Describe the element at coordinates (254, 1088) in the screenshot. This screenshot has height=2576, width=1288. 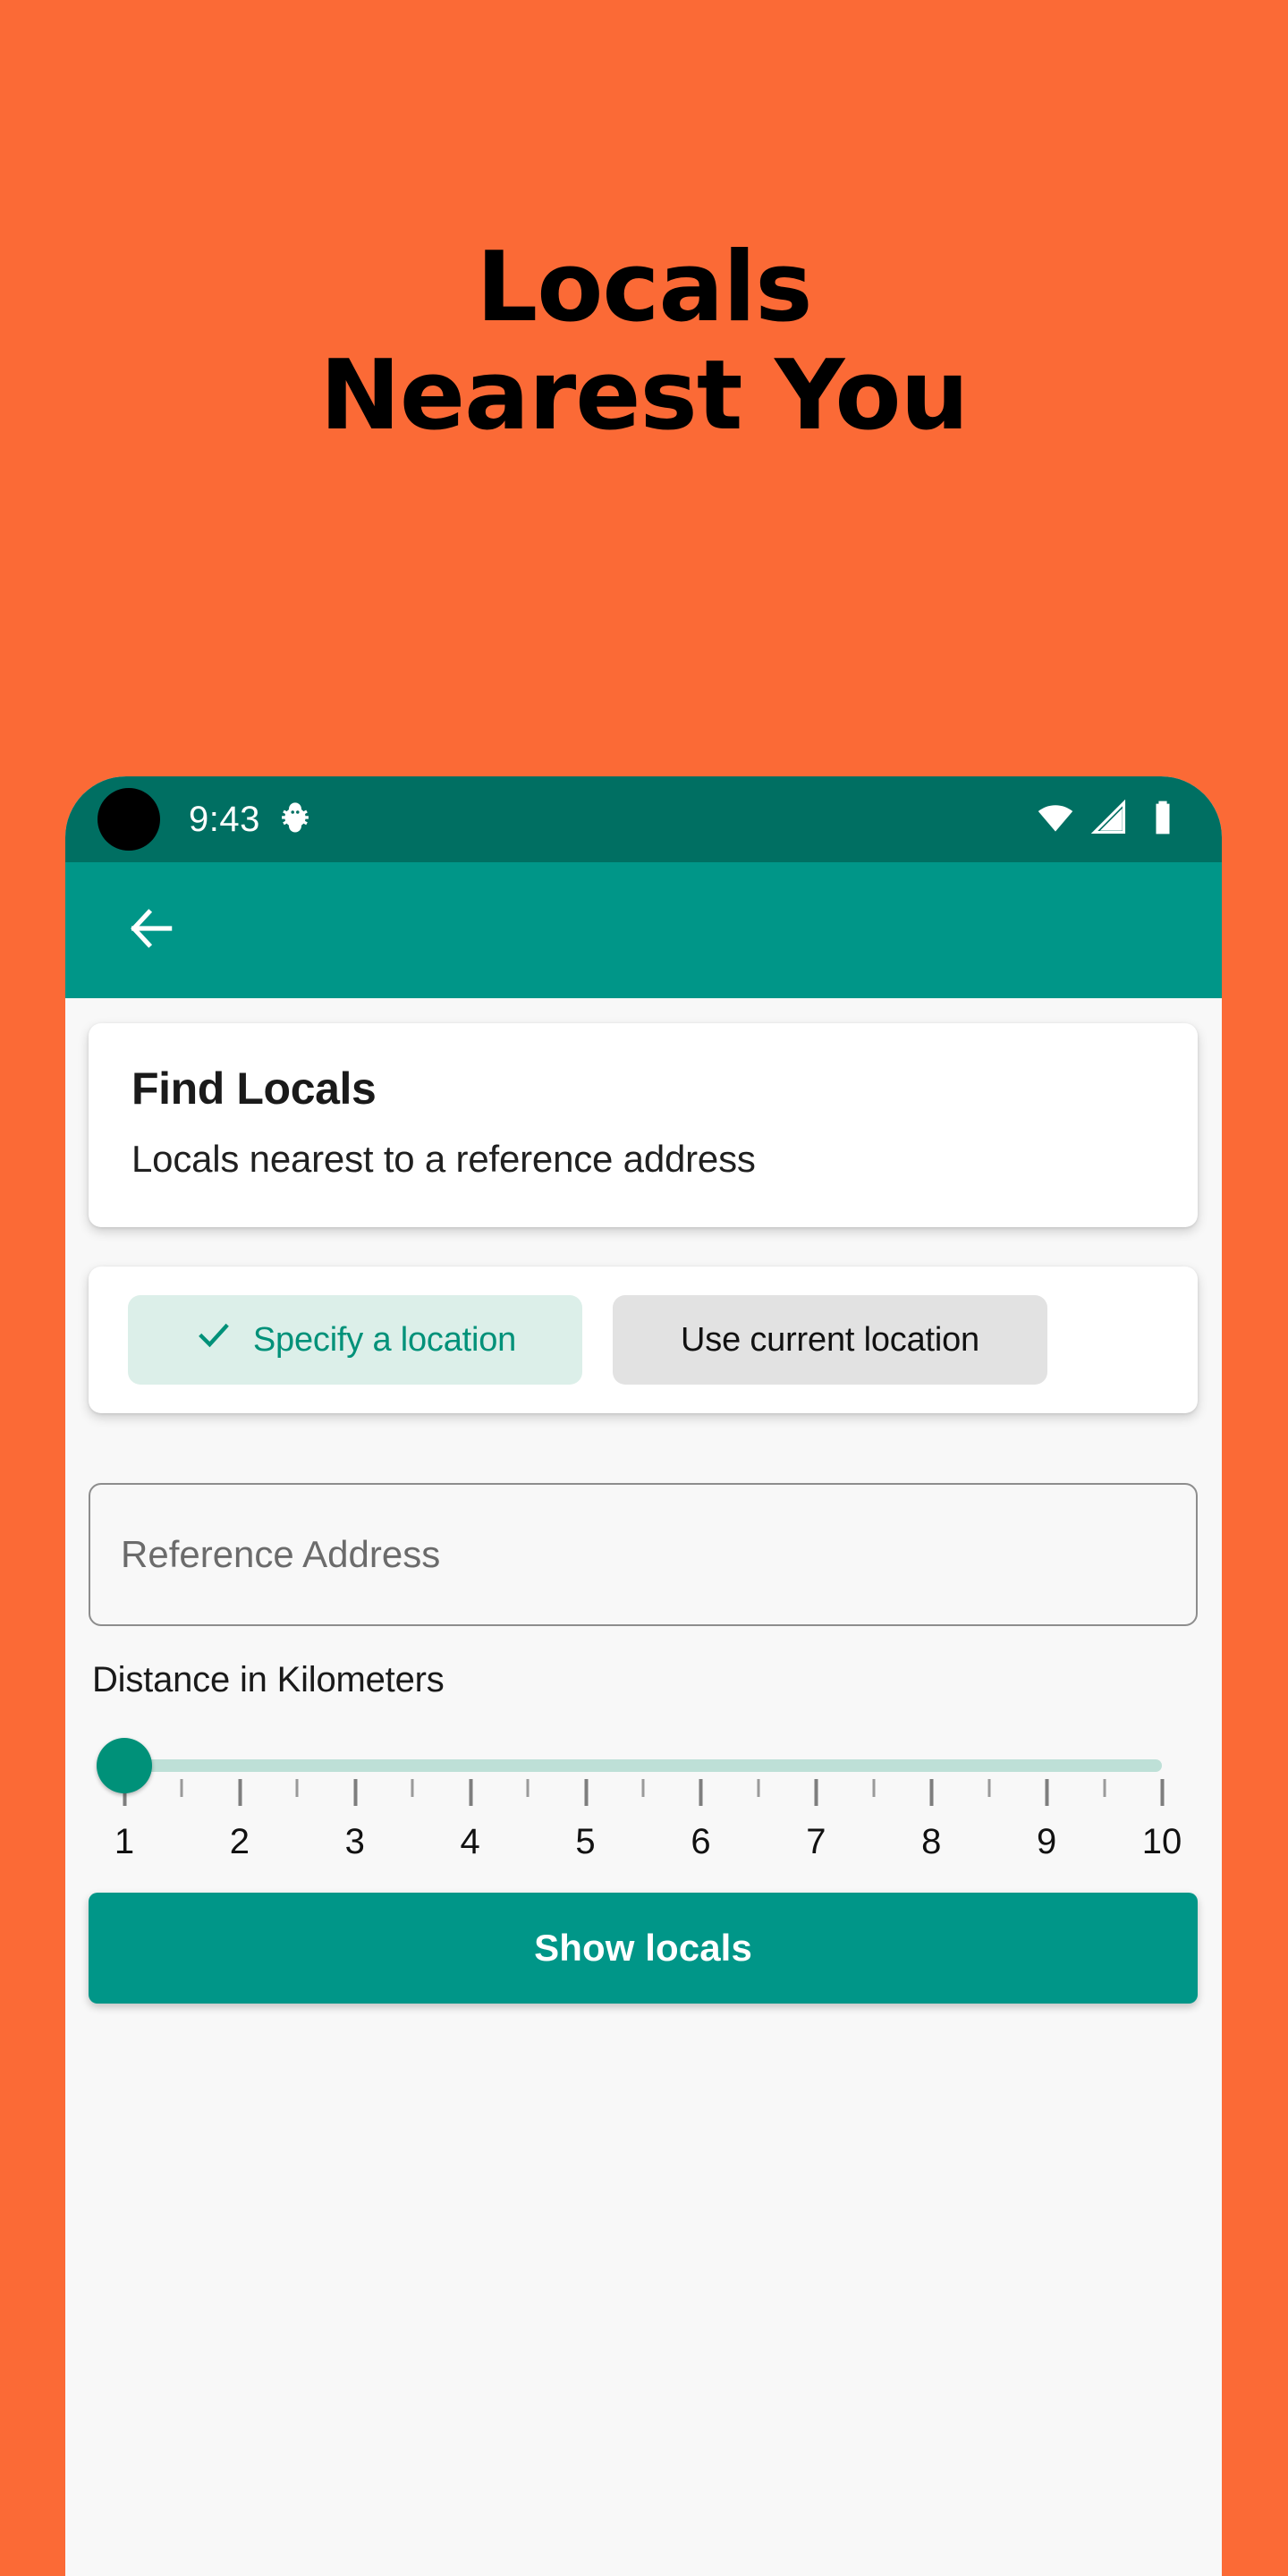
I see `card-title: Find Locals` at that location.